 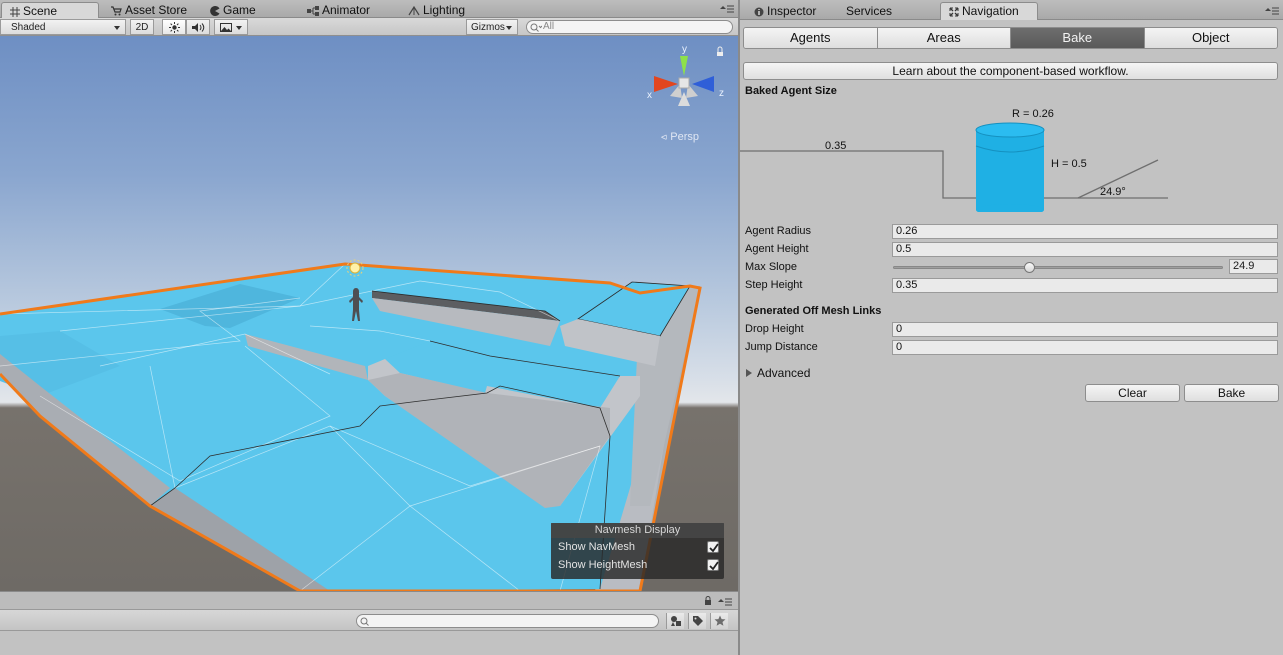 What do you see at coordinates (1069, 164) in the screenshot?
I see `height-label: H = 0.5` at bounding box center [1069, 164].